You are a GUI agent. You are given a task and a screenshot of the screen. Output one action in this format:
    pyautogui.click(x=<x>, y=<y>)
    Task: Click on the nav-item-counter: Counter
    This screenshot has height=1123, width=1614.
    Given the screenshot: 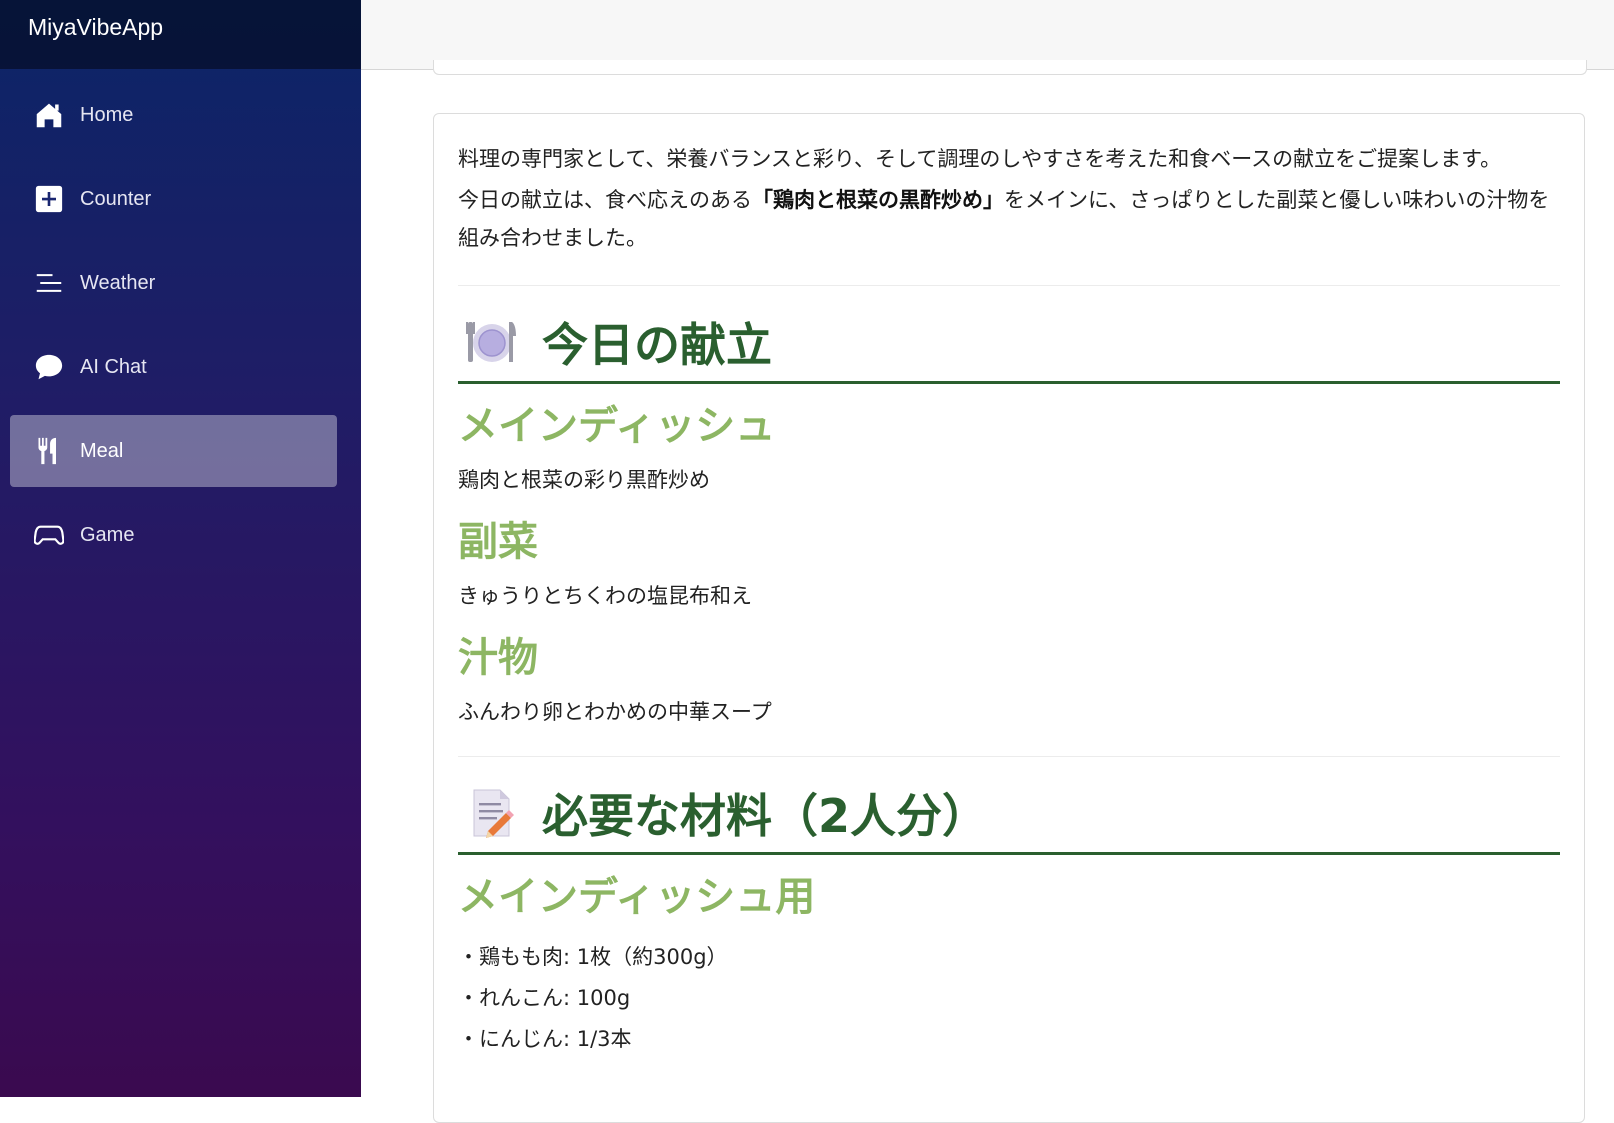 What is the action you would take?
    pyautogui.click(x=173, y=199)
    